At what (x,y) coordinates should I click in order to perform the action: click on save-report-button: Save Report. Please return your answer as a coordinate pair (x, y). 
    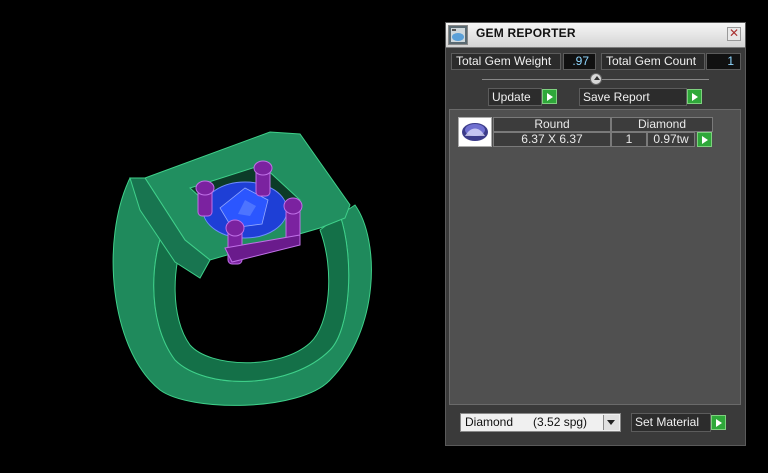
    Looking at the image, I should click on (633, 97).